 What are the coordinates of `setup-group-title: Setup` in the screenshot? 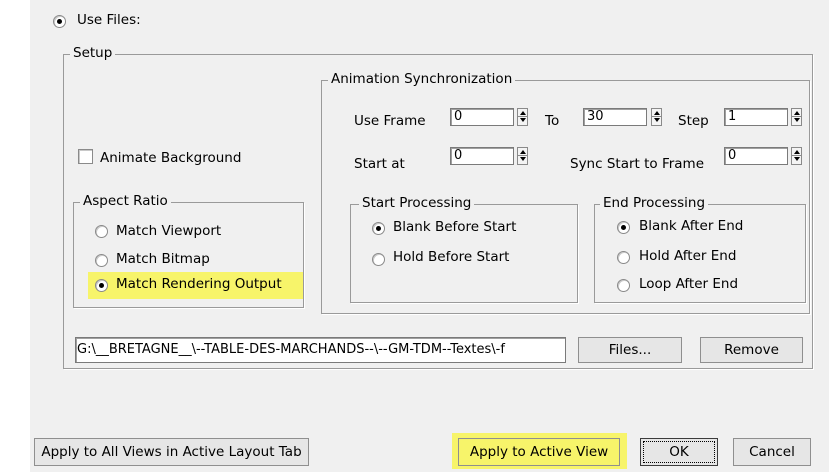 It's located at (93, 53).